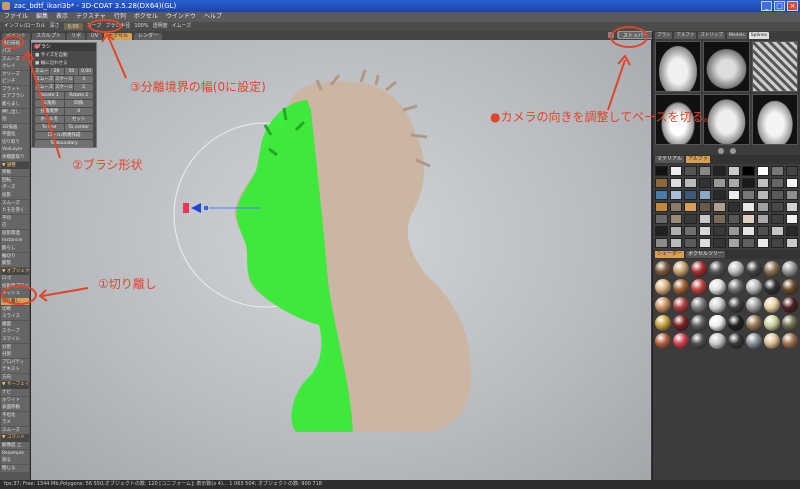 The image size is (800, 489). What do you see at coordinates (15, 188) in the screenshot?
I see `tool-item: ポーズ` at bounding box center [15, 188].